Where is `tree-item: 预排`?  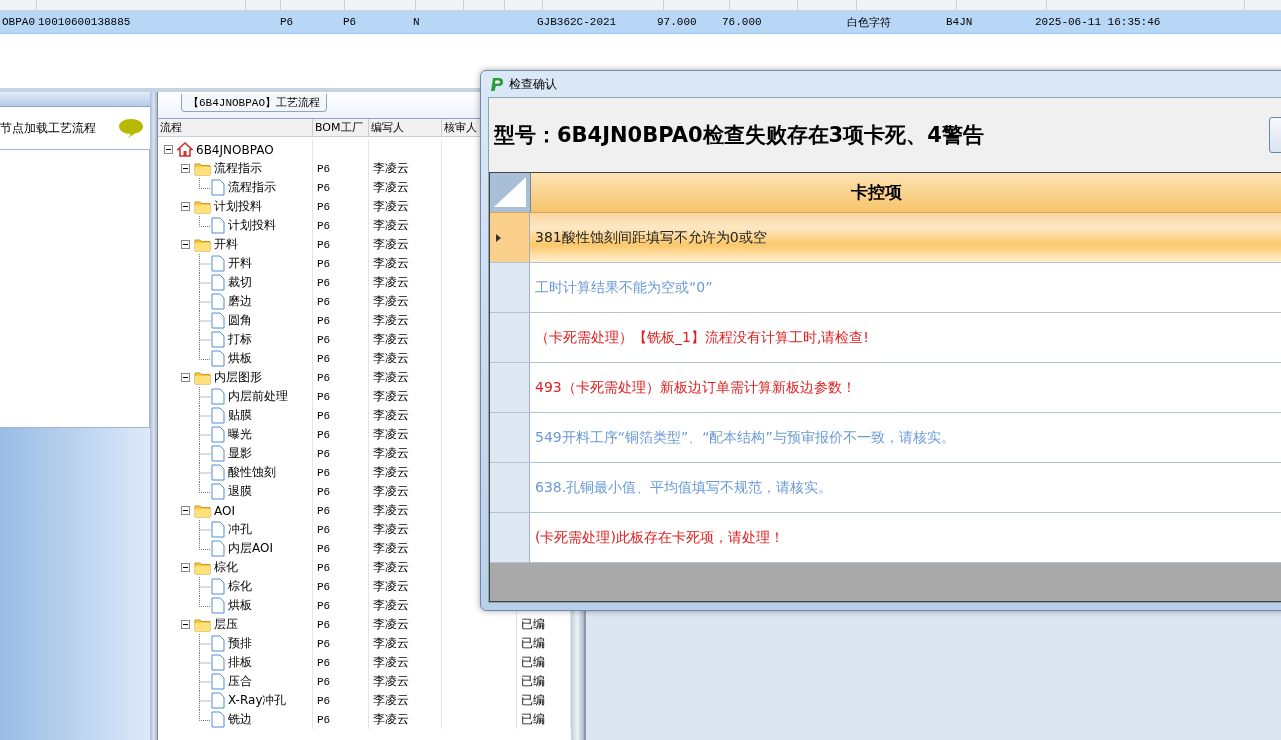
tree-item: 预排 is located at coordinates (240, 643).